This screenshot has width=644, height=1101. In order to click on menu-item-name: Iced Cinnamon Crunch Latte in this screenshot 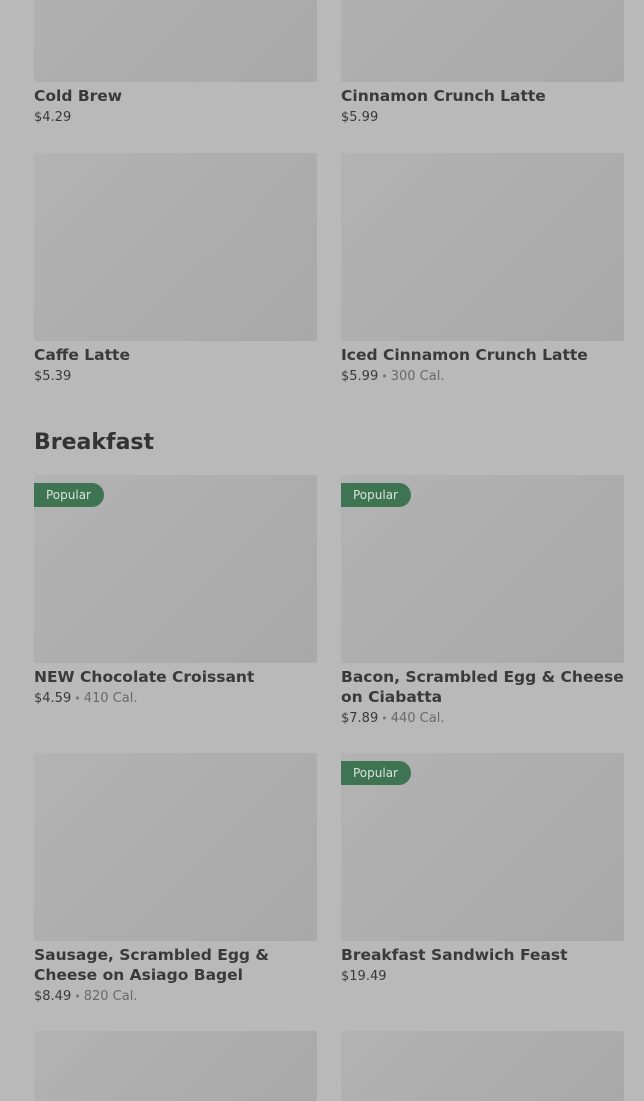, I will do `click(464, 355)`.